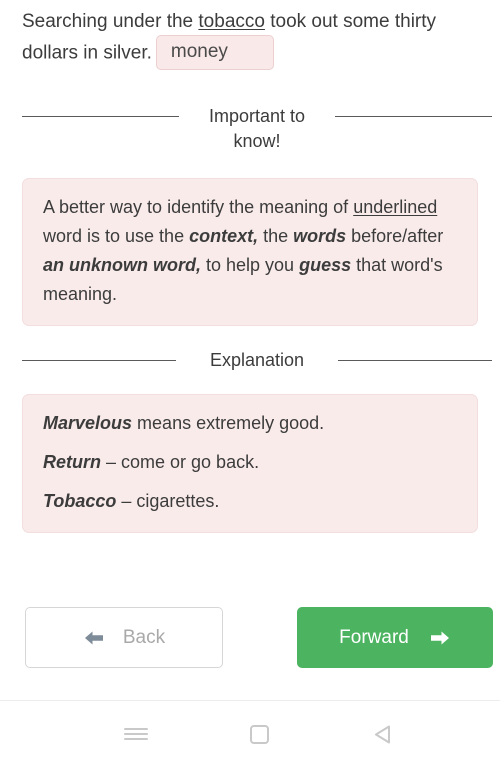  Describe the element at coordinates (250, 265) in the screenshot. I see `info-text-part5: to help you` at that location.